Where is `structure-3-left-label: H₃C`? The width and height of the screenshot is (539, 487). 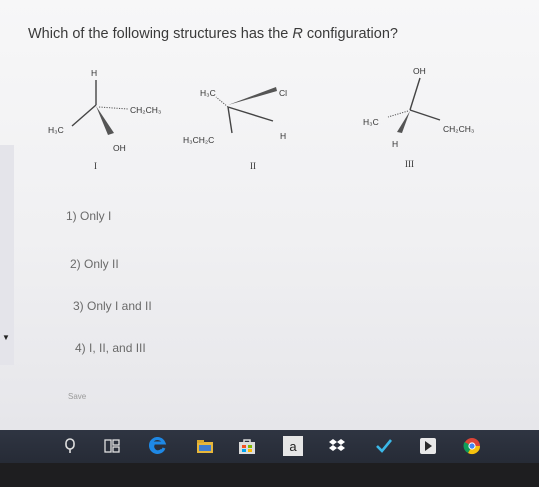 structure-3-left-label: H₃C is located at coordinates (371, 122).